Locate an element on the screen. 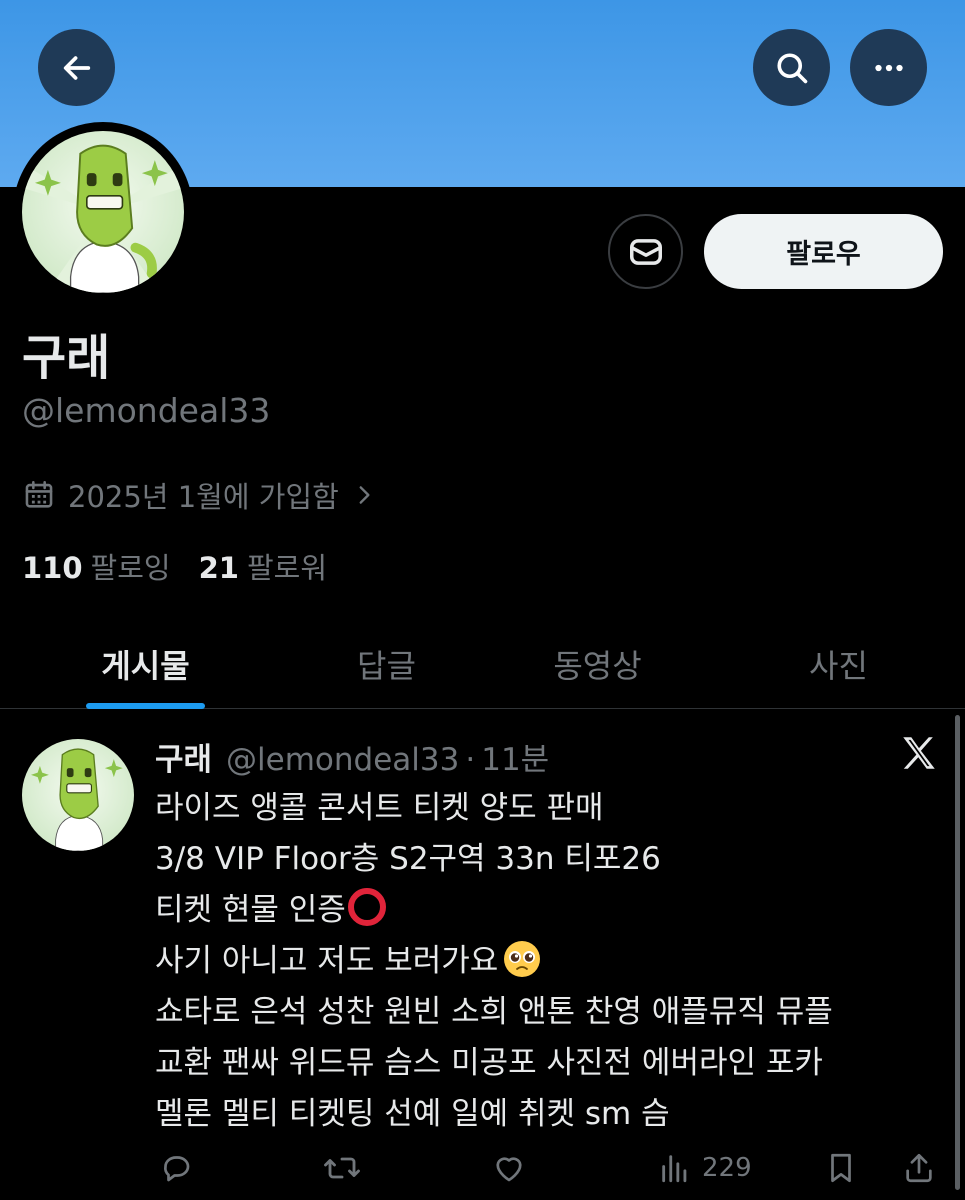 This screenshot has width=965, height=1200. joined-date: 2025년 1월에 가입함 is located at coordinates (199, 495).